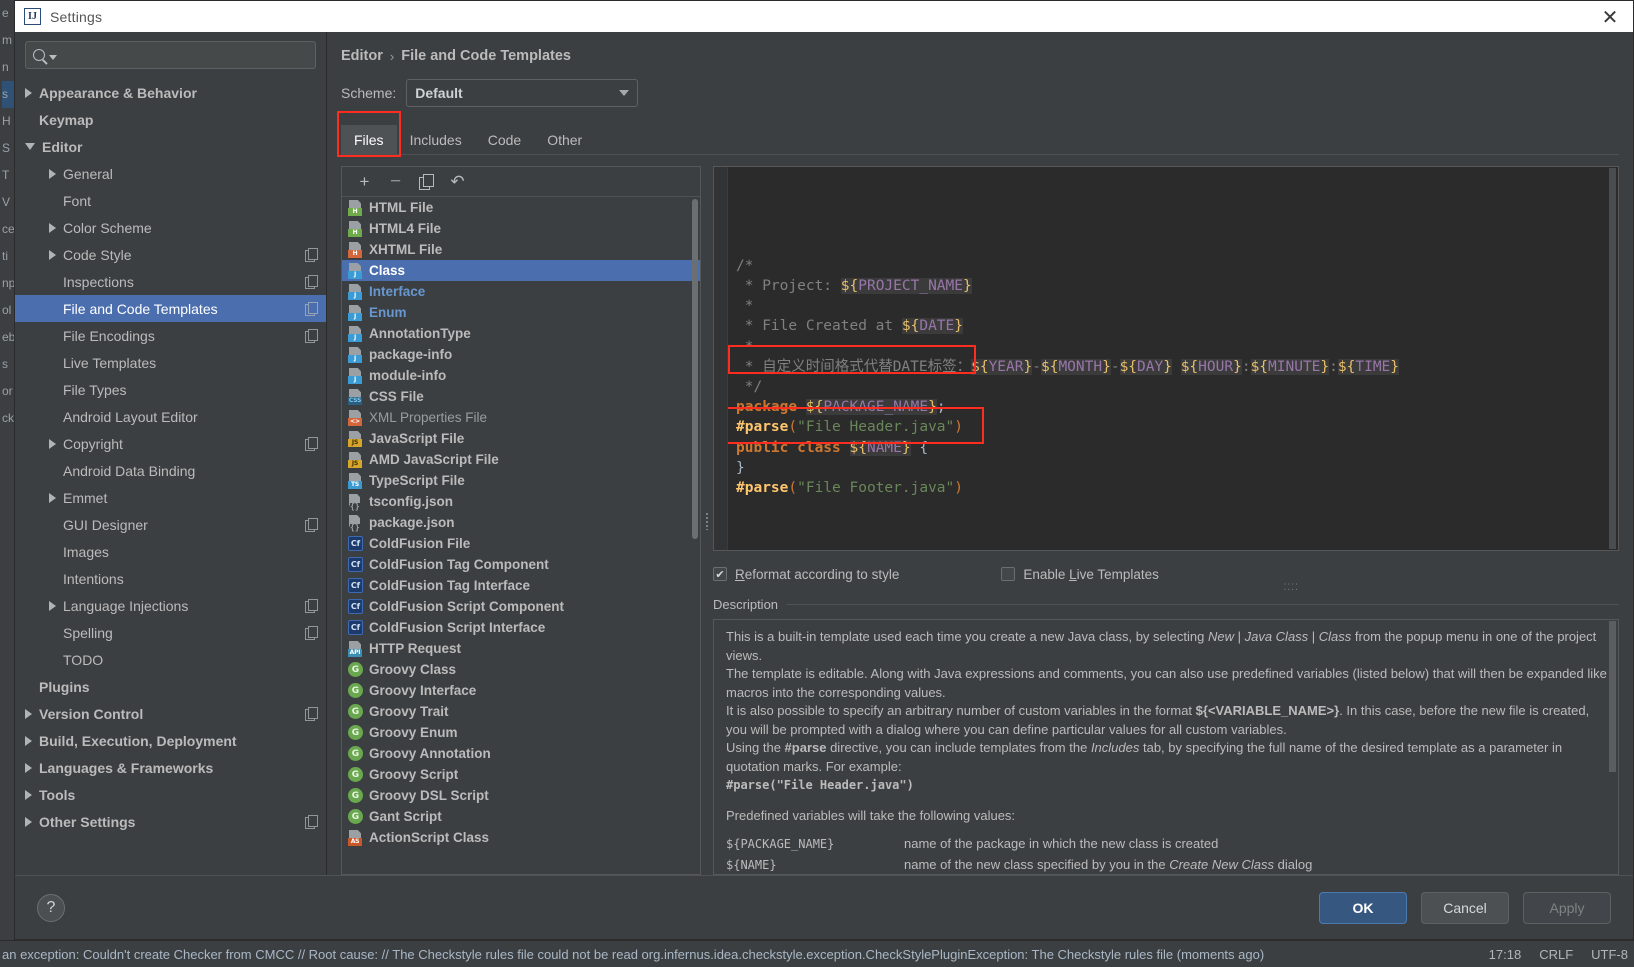 The height and width of the screenshot is (967, 1634). I want to click on sidebar-item-keymap: Keymap, so click(170, 119).